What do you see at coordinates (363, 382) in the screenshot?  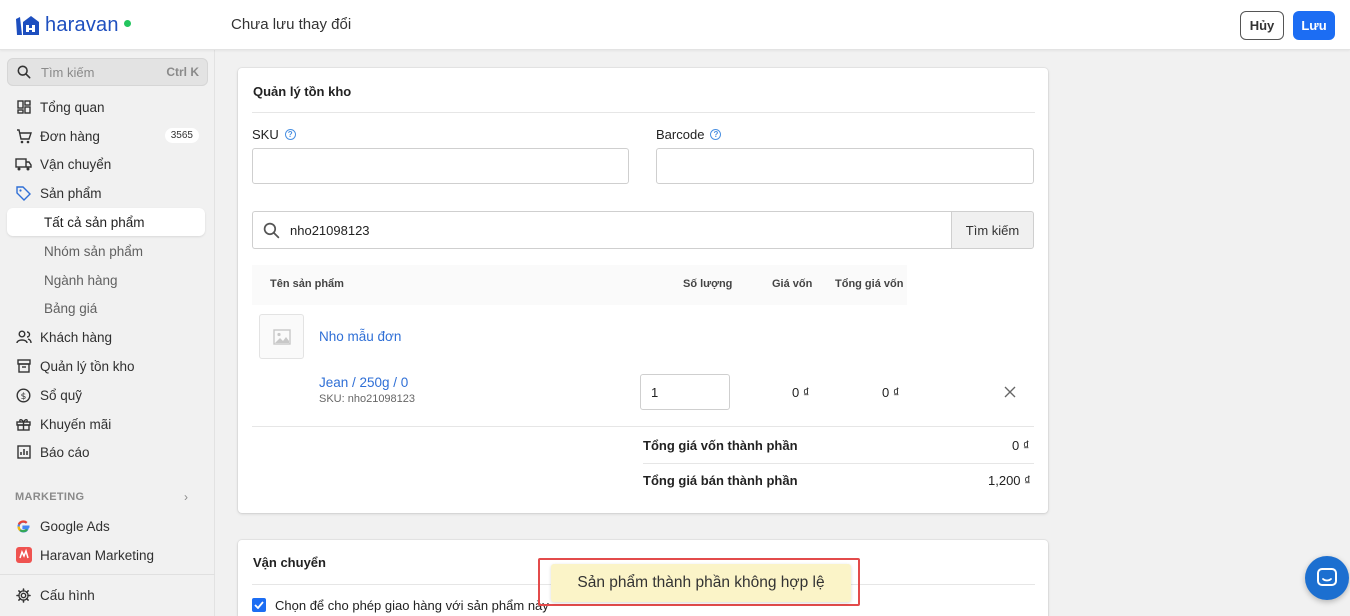 I see `variant-link: Jean / 250g / 0` at bounding box center [363, 382].